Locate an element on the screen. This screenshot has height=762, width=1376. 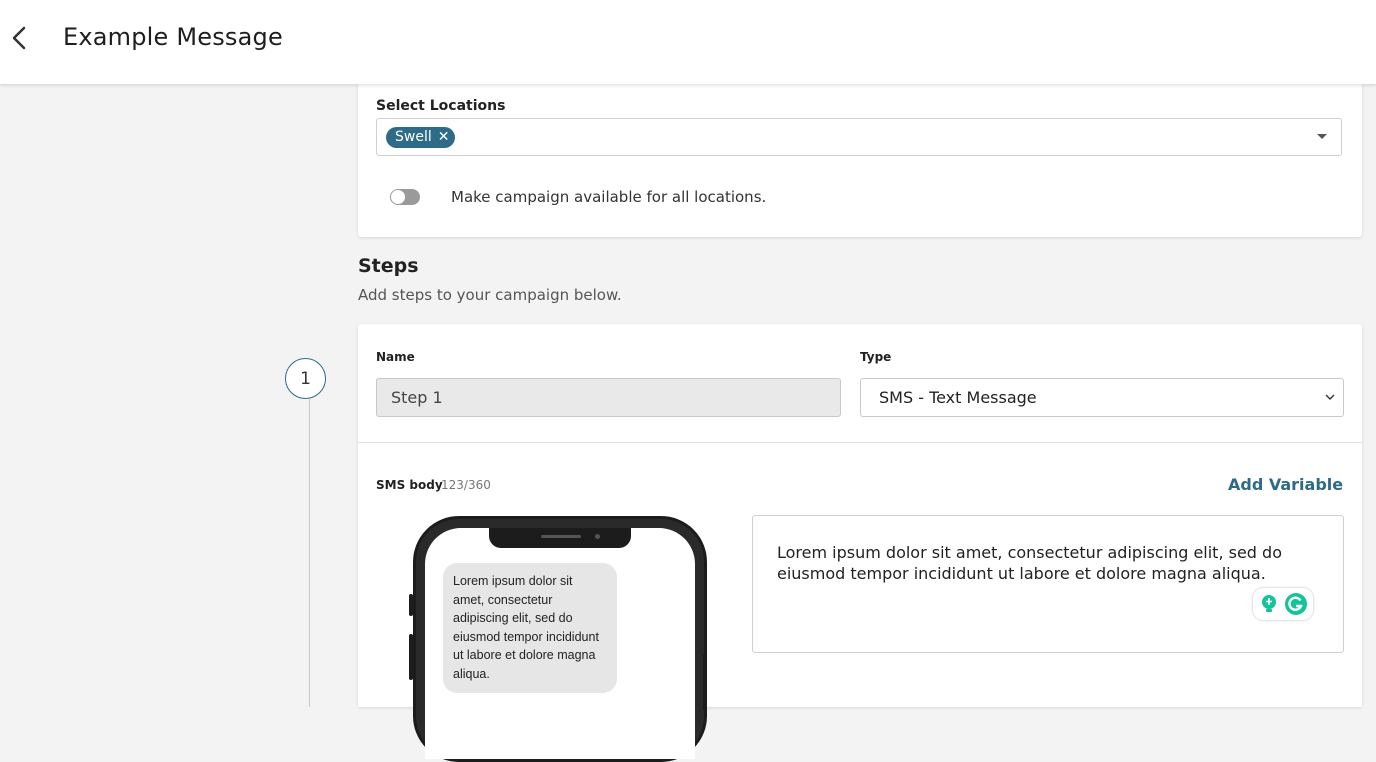
steps-subtitle: Add steps to your campaign below. is located at coordinates (490, 295).